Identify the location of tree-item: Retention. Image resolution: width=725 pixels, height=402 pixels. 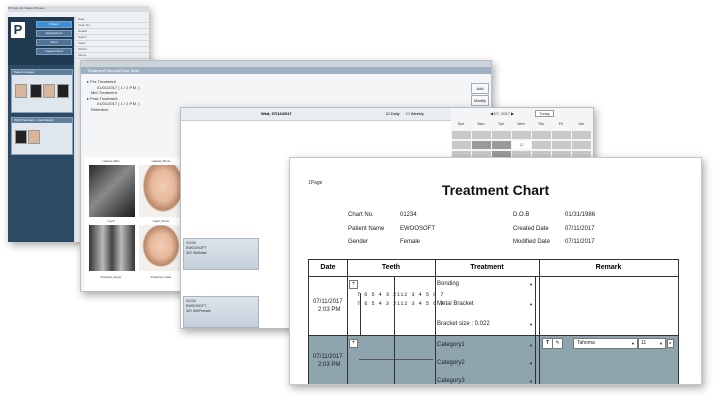
(113, 110).